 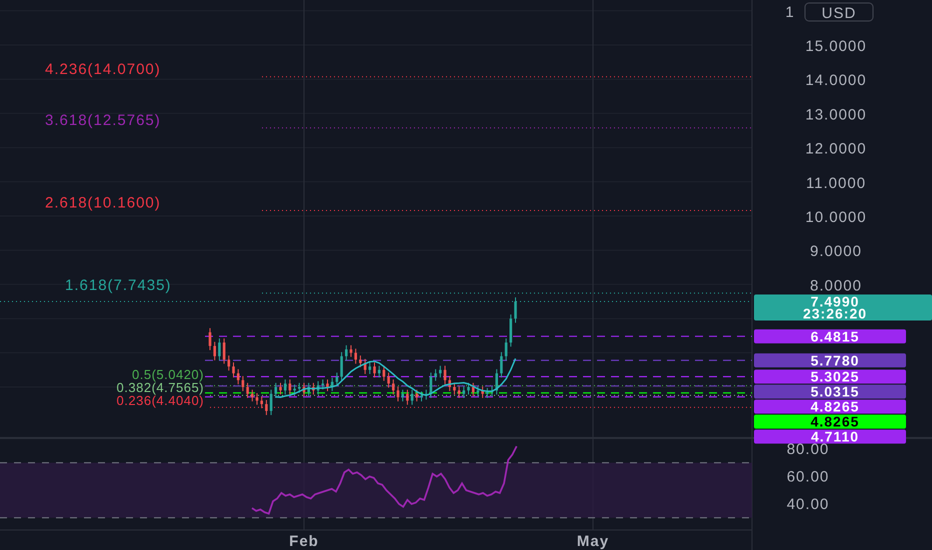 What do you see at coordinates (839, 12) in the screenshot?
I see `currency-button: USD` at bounding box center [839, 12].